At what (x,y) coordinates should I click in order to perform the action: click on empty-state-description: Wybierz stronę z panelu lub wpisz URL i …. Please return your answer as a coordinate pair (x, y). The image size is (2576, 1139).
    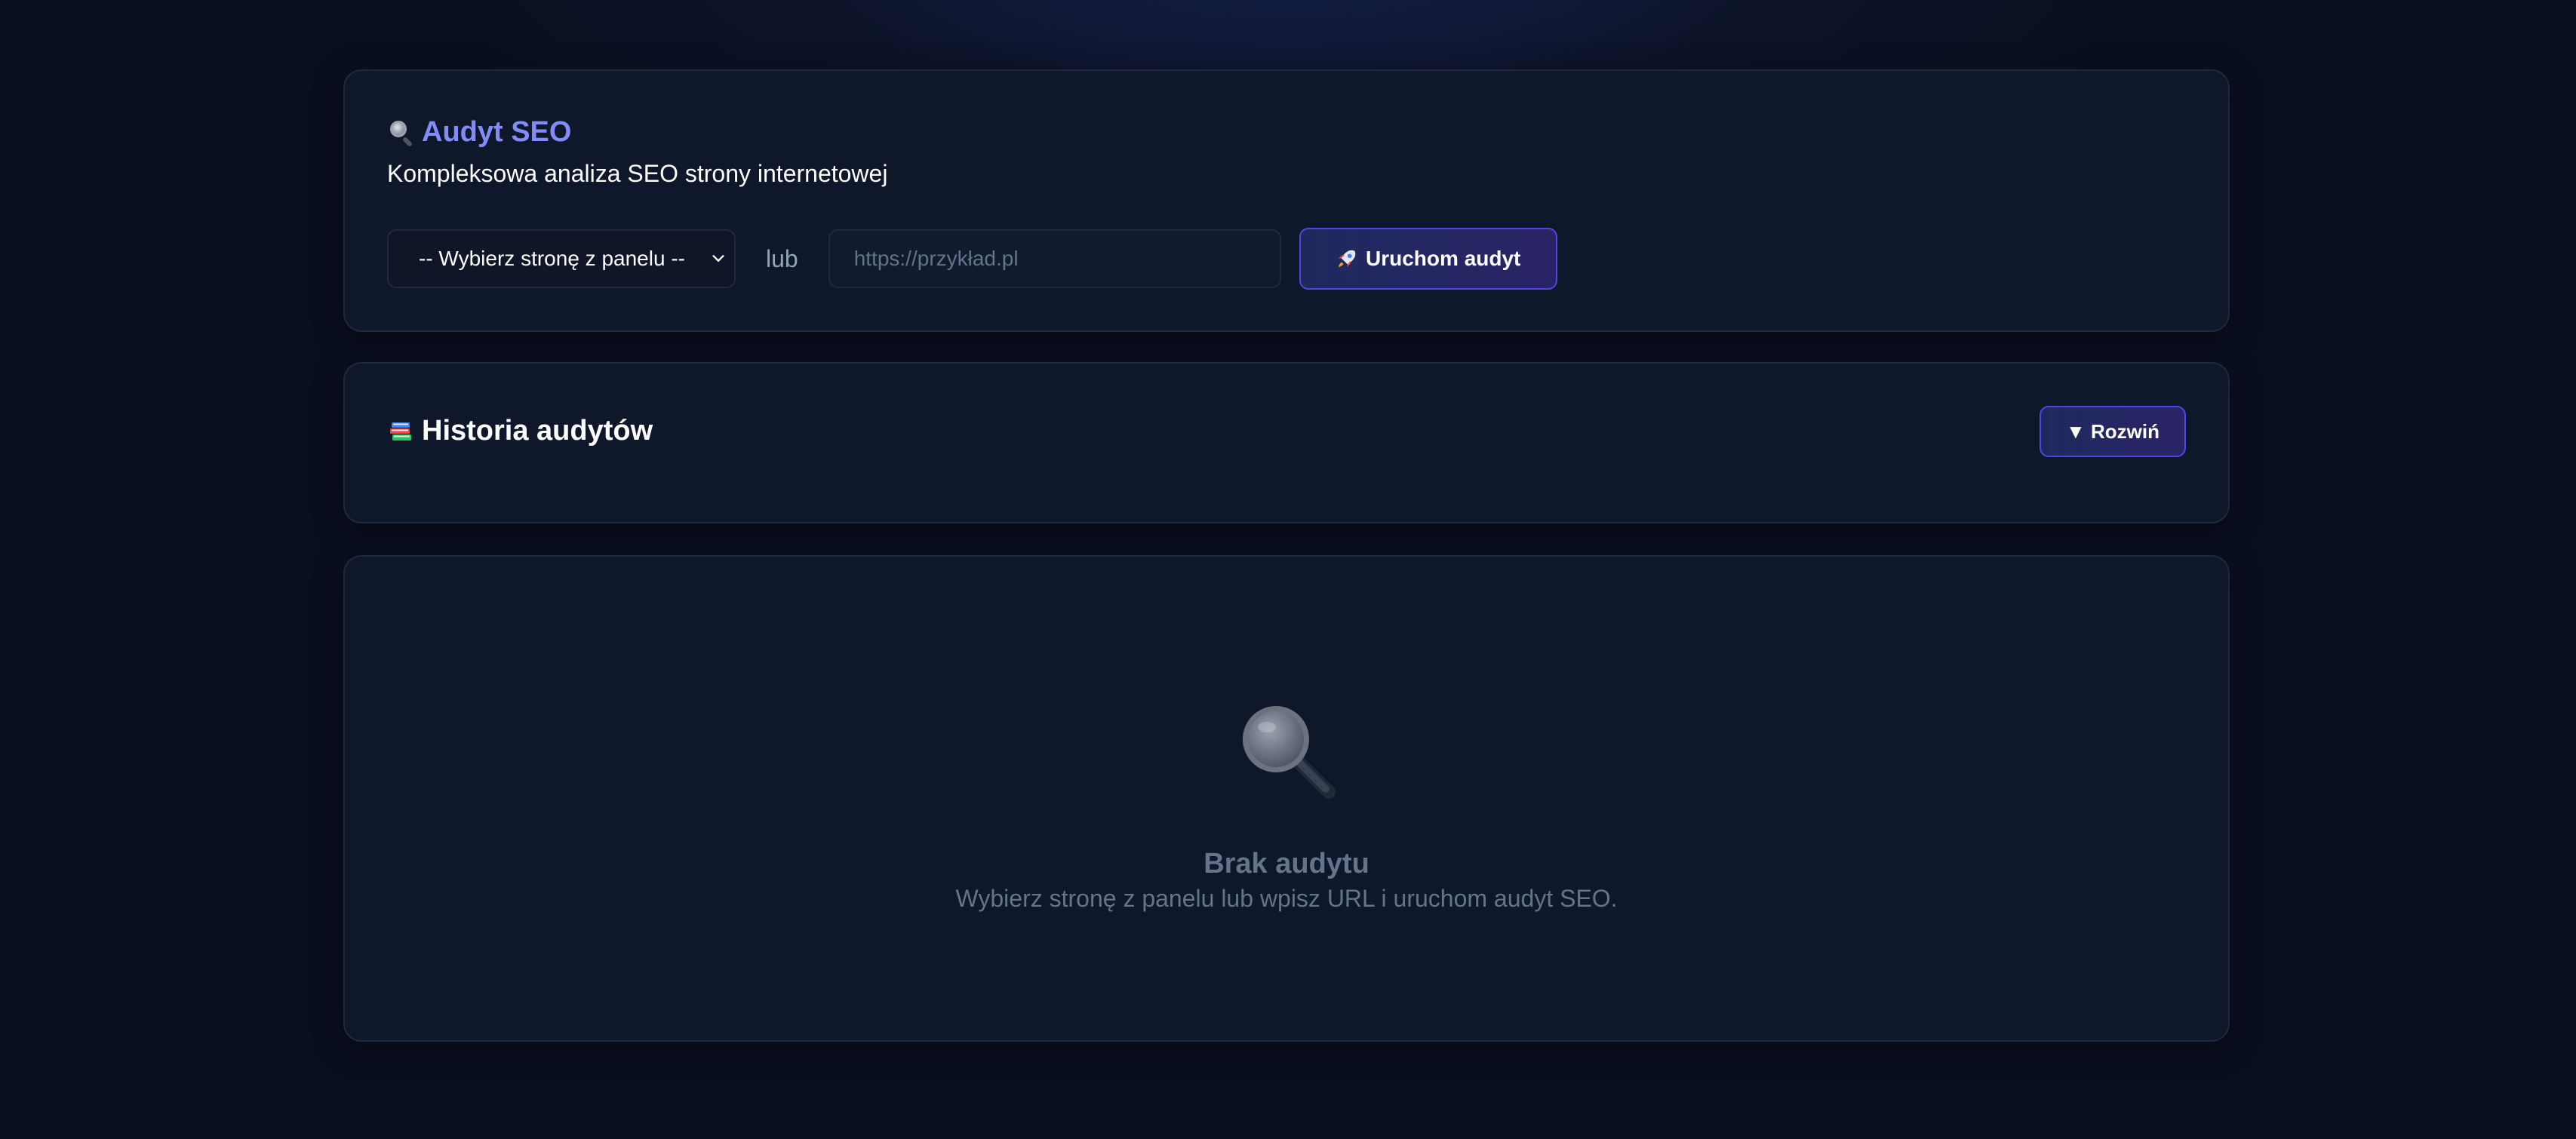
    Looking at the image, I should click on (1286, 899).